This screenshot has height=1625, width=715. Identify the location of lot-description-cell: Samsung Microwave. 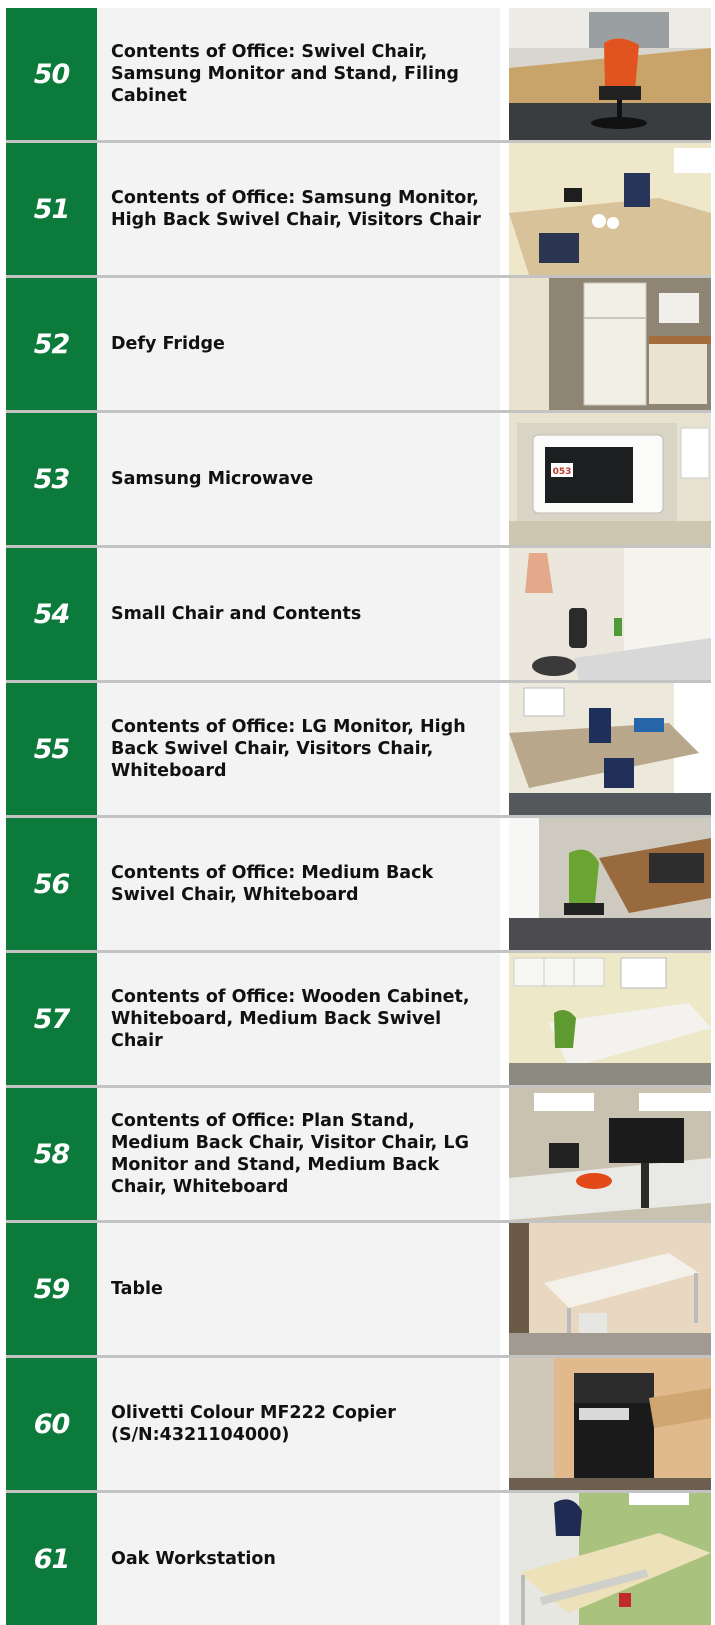
(298, 479).